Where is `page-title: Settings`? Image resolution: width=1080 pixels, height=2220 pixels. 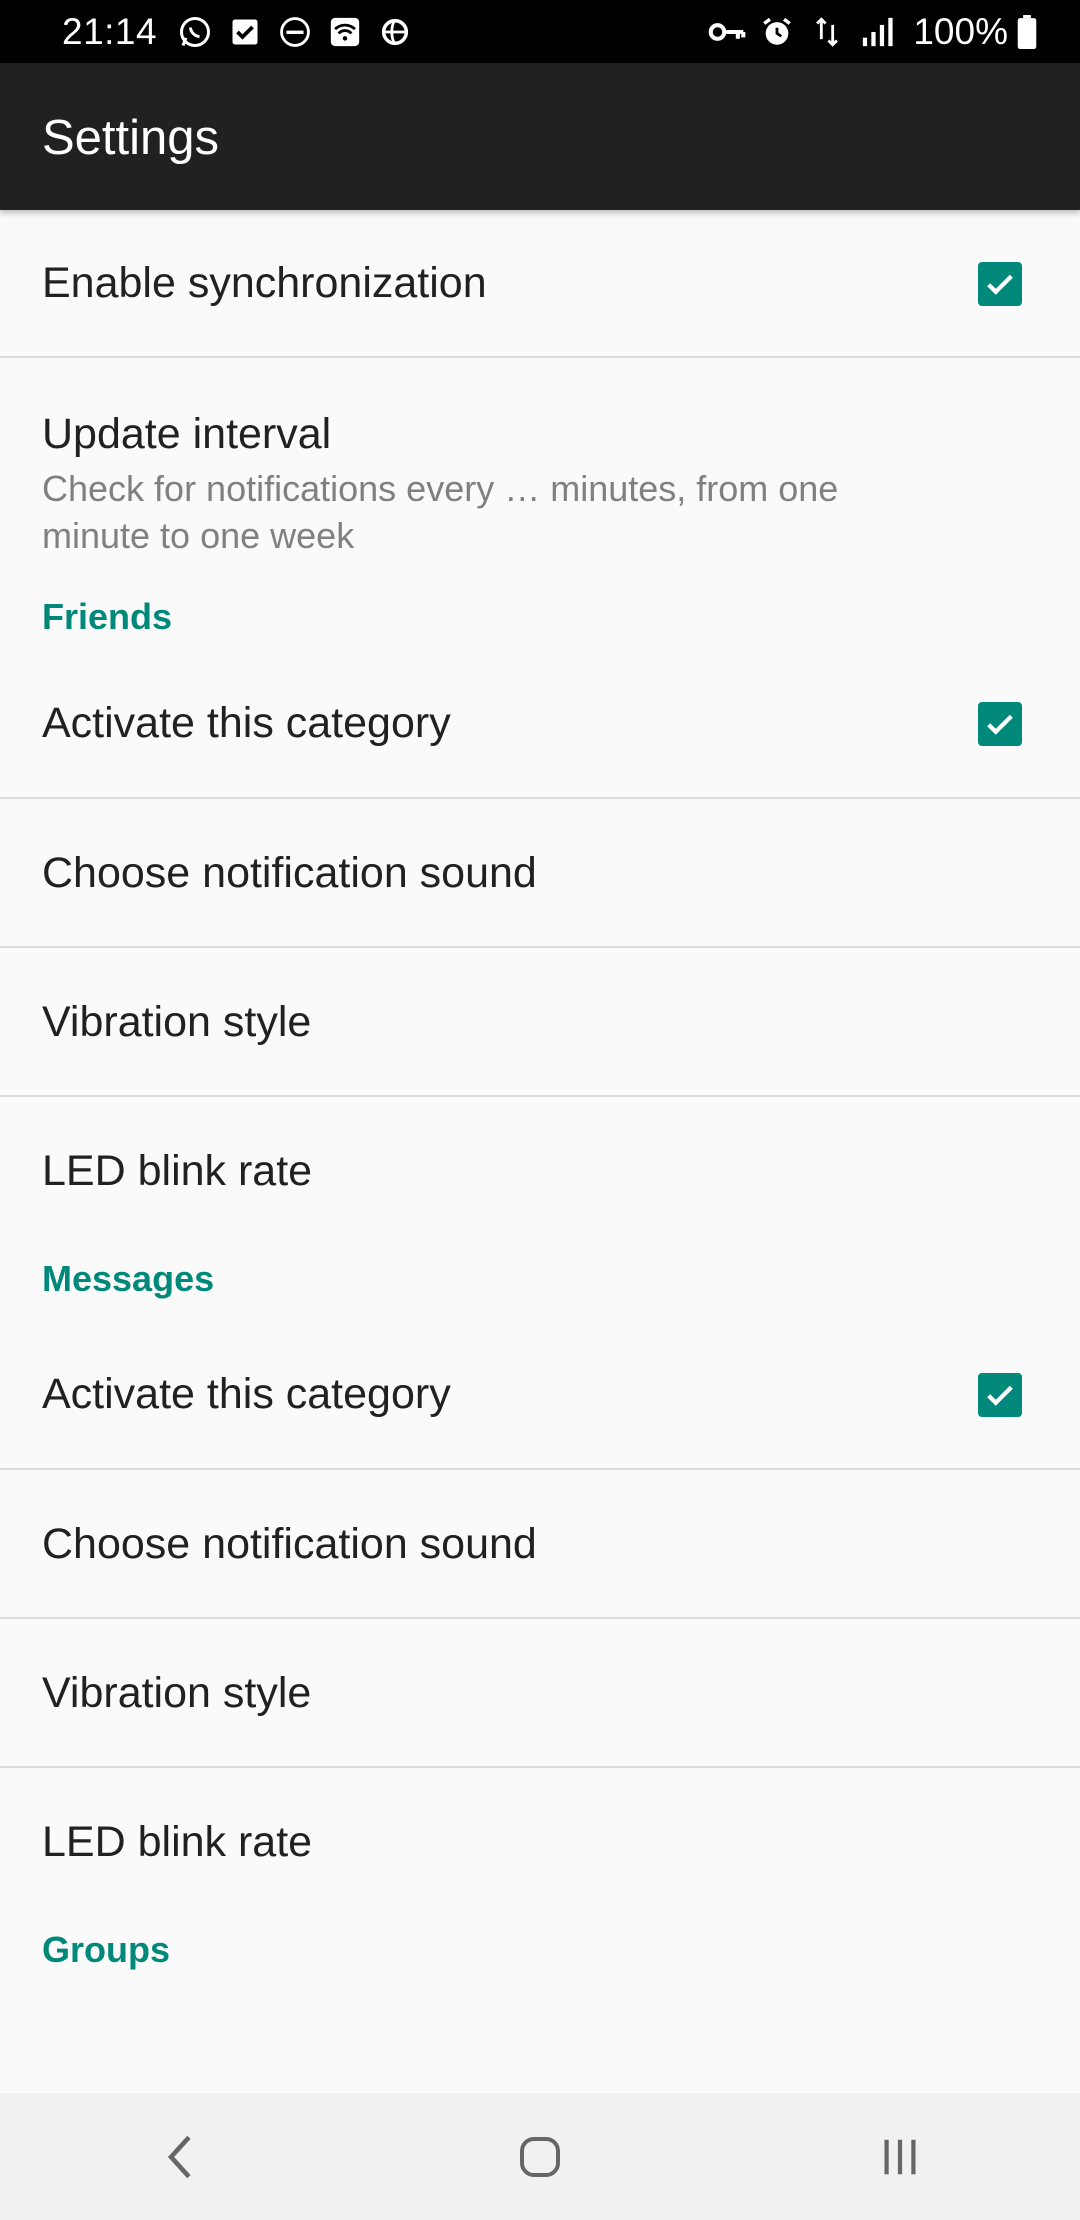 page-title: Settings is located at coordinates (131, 138).